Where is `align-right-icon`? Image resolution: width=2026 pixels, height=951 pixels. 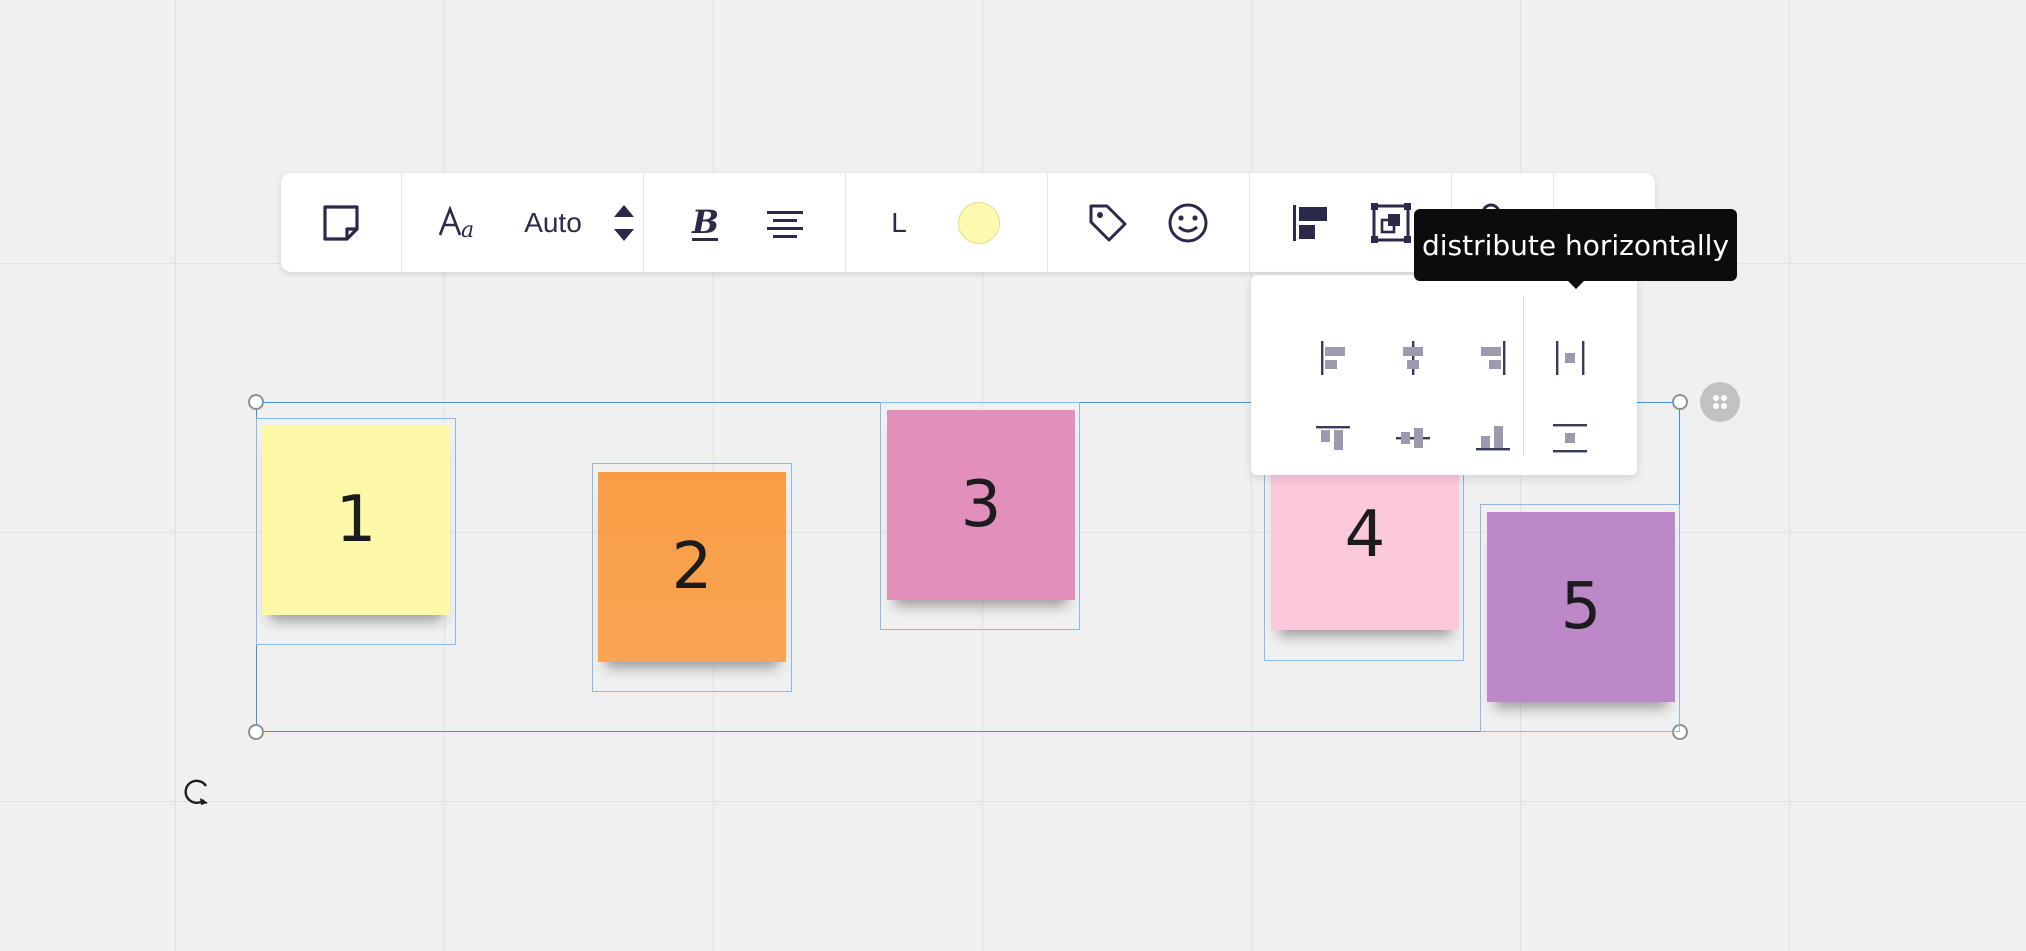 align-right-icon is located at coordinates (1493, 358).